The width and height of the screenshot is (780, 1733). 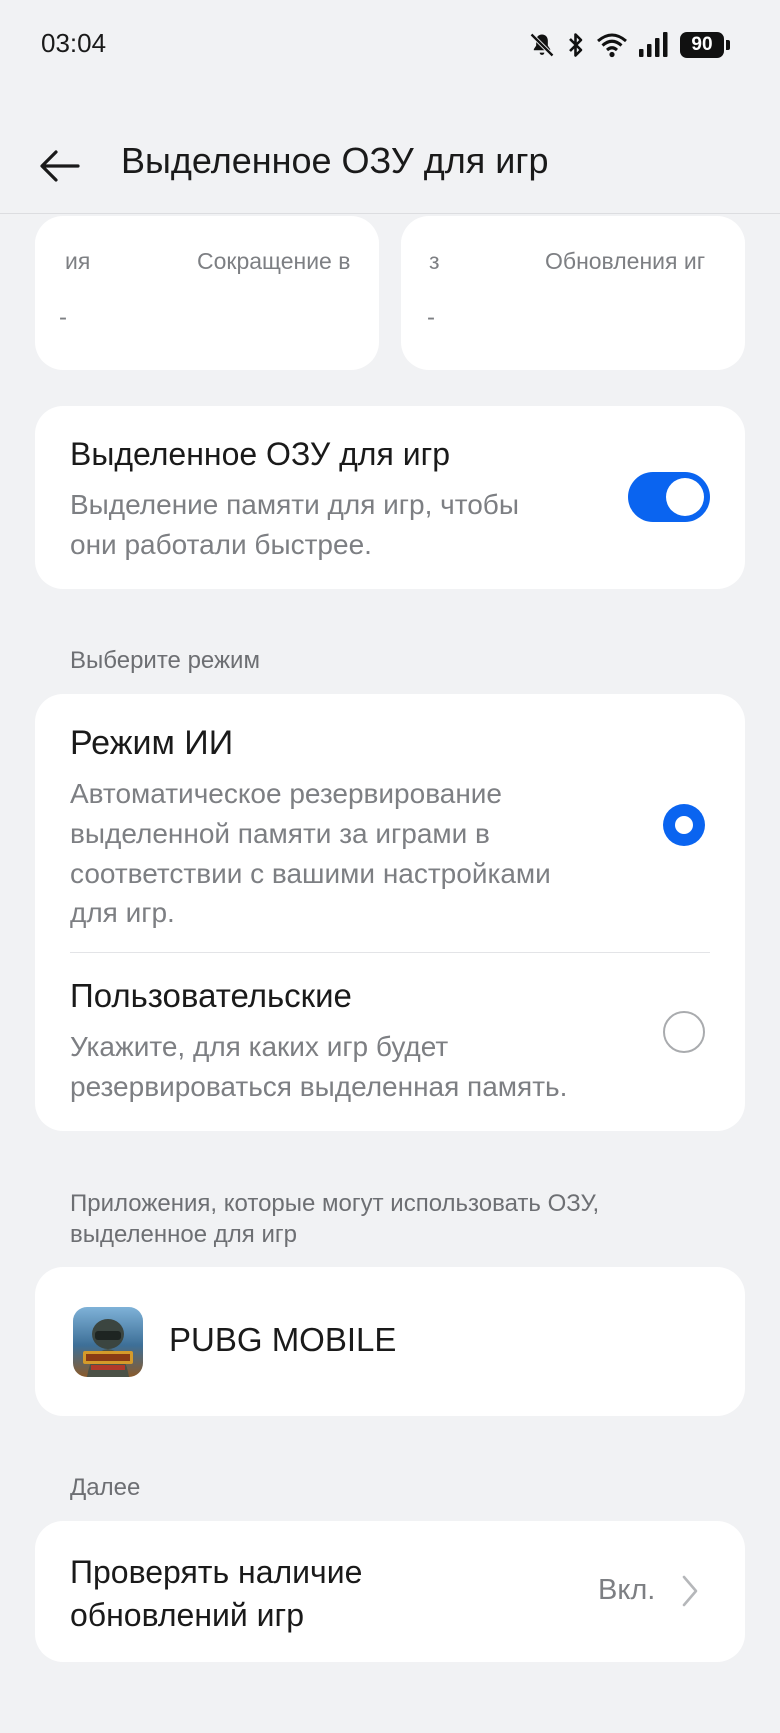 I want to click on stat-card-label: Обновления иг, so click(x=625, y=261).